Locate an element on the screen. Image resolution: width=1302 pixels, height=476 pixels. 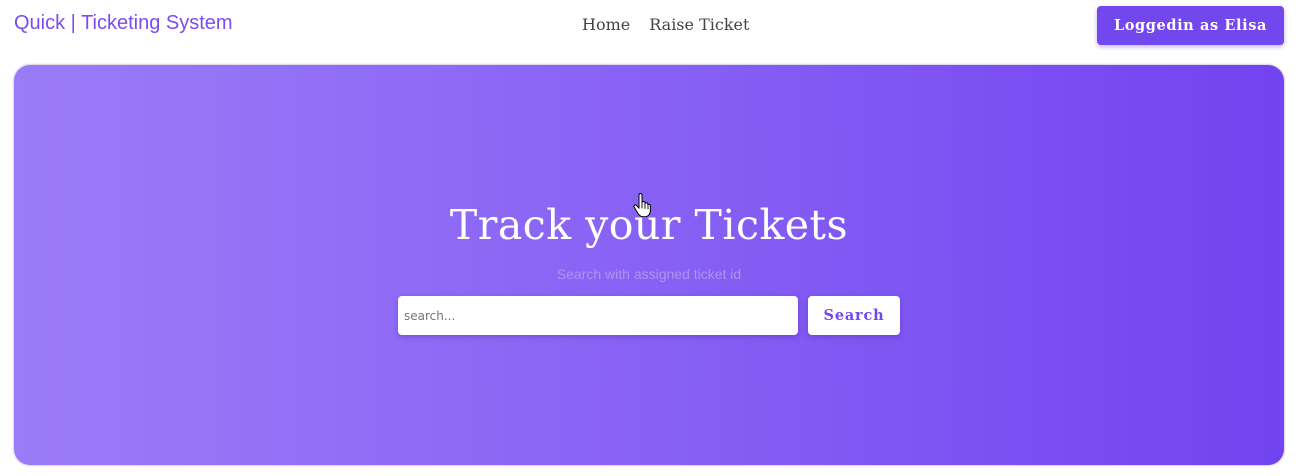
nav-link-home: Home is located at coordinates (606, 25).